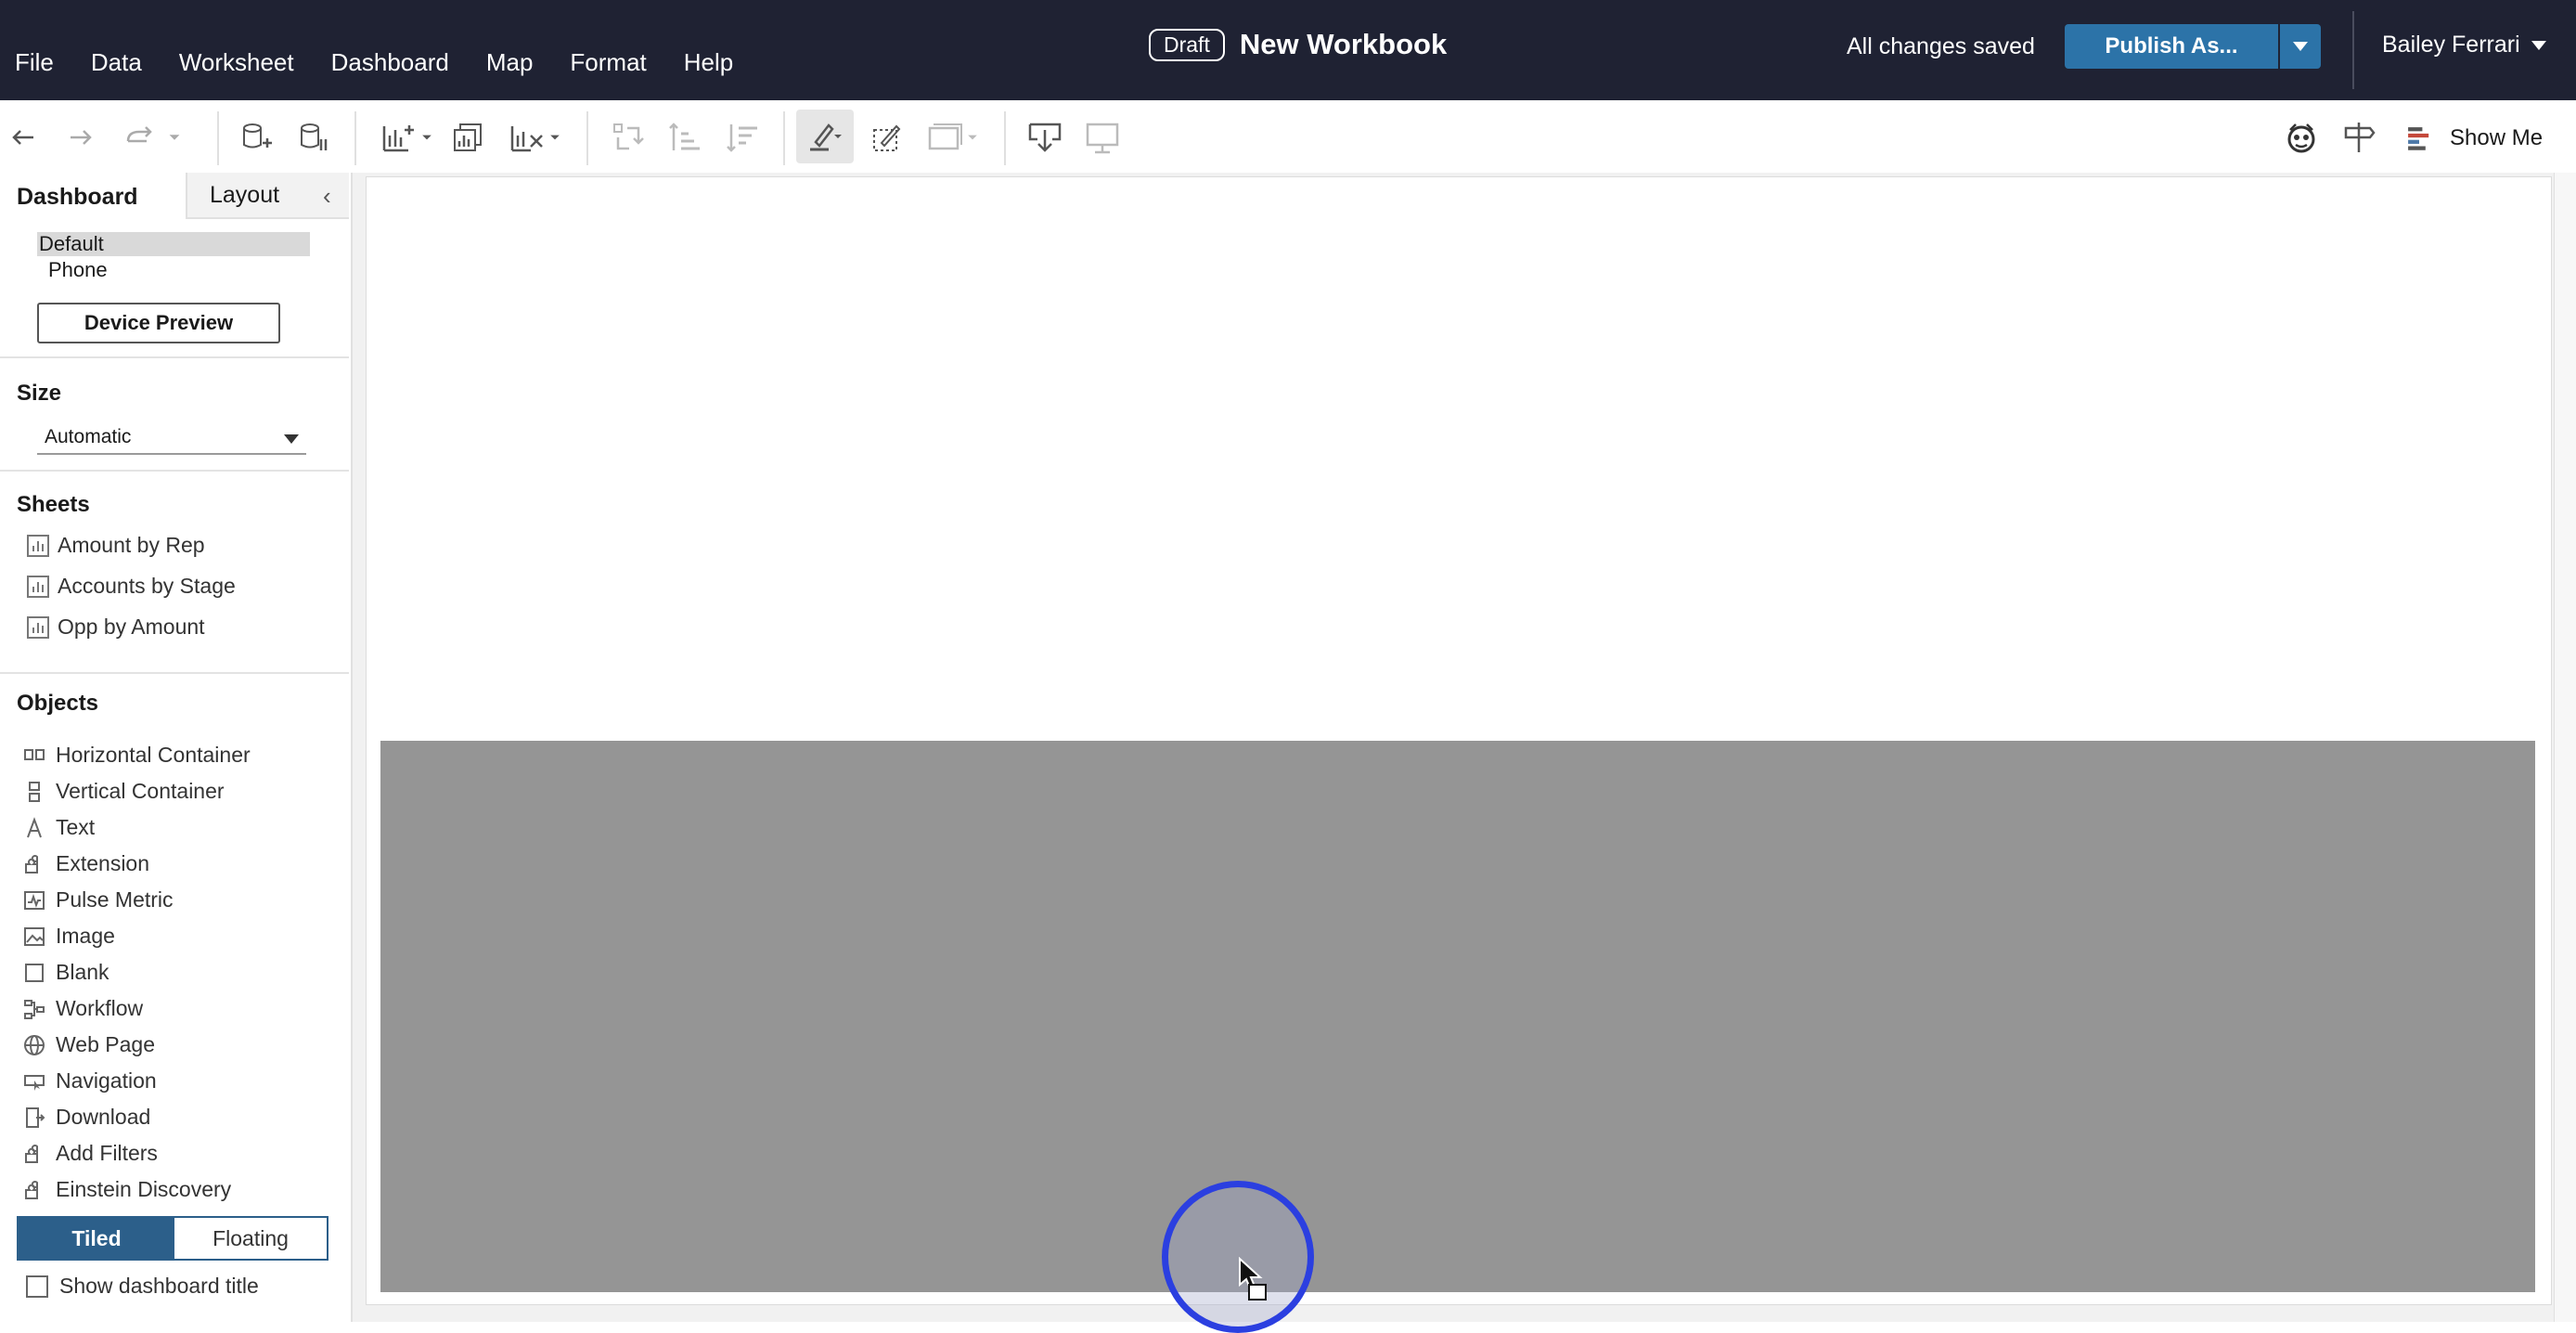 This screenshot has width=2576, height=1333. I want to click on draft-badge: Draft, so click(1187, 44).